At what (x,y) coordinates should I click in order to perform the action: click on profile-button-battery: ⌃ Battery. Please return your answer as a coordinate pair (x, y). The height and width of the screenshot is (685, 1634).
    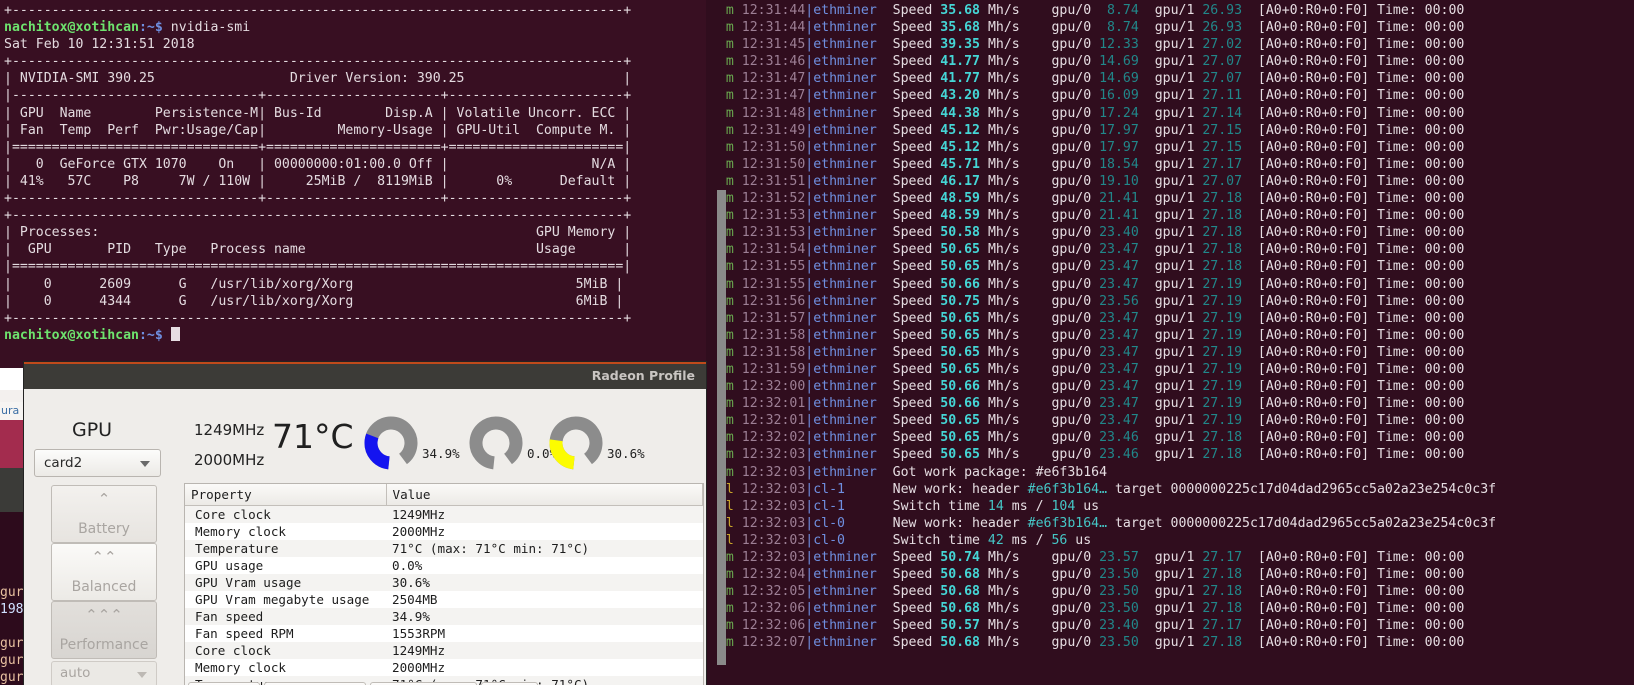
    Looking at the image, I should click on (104, 514).